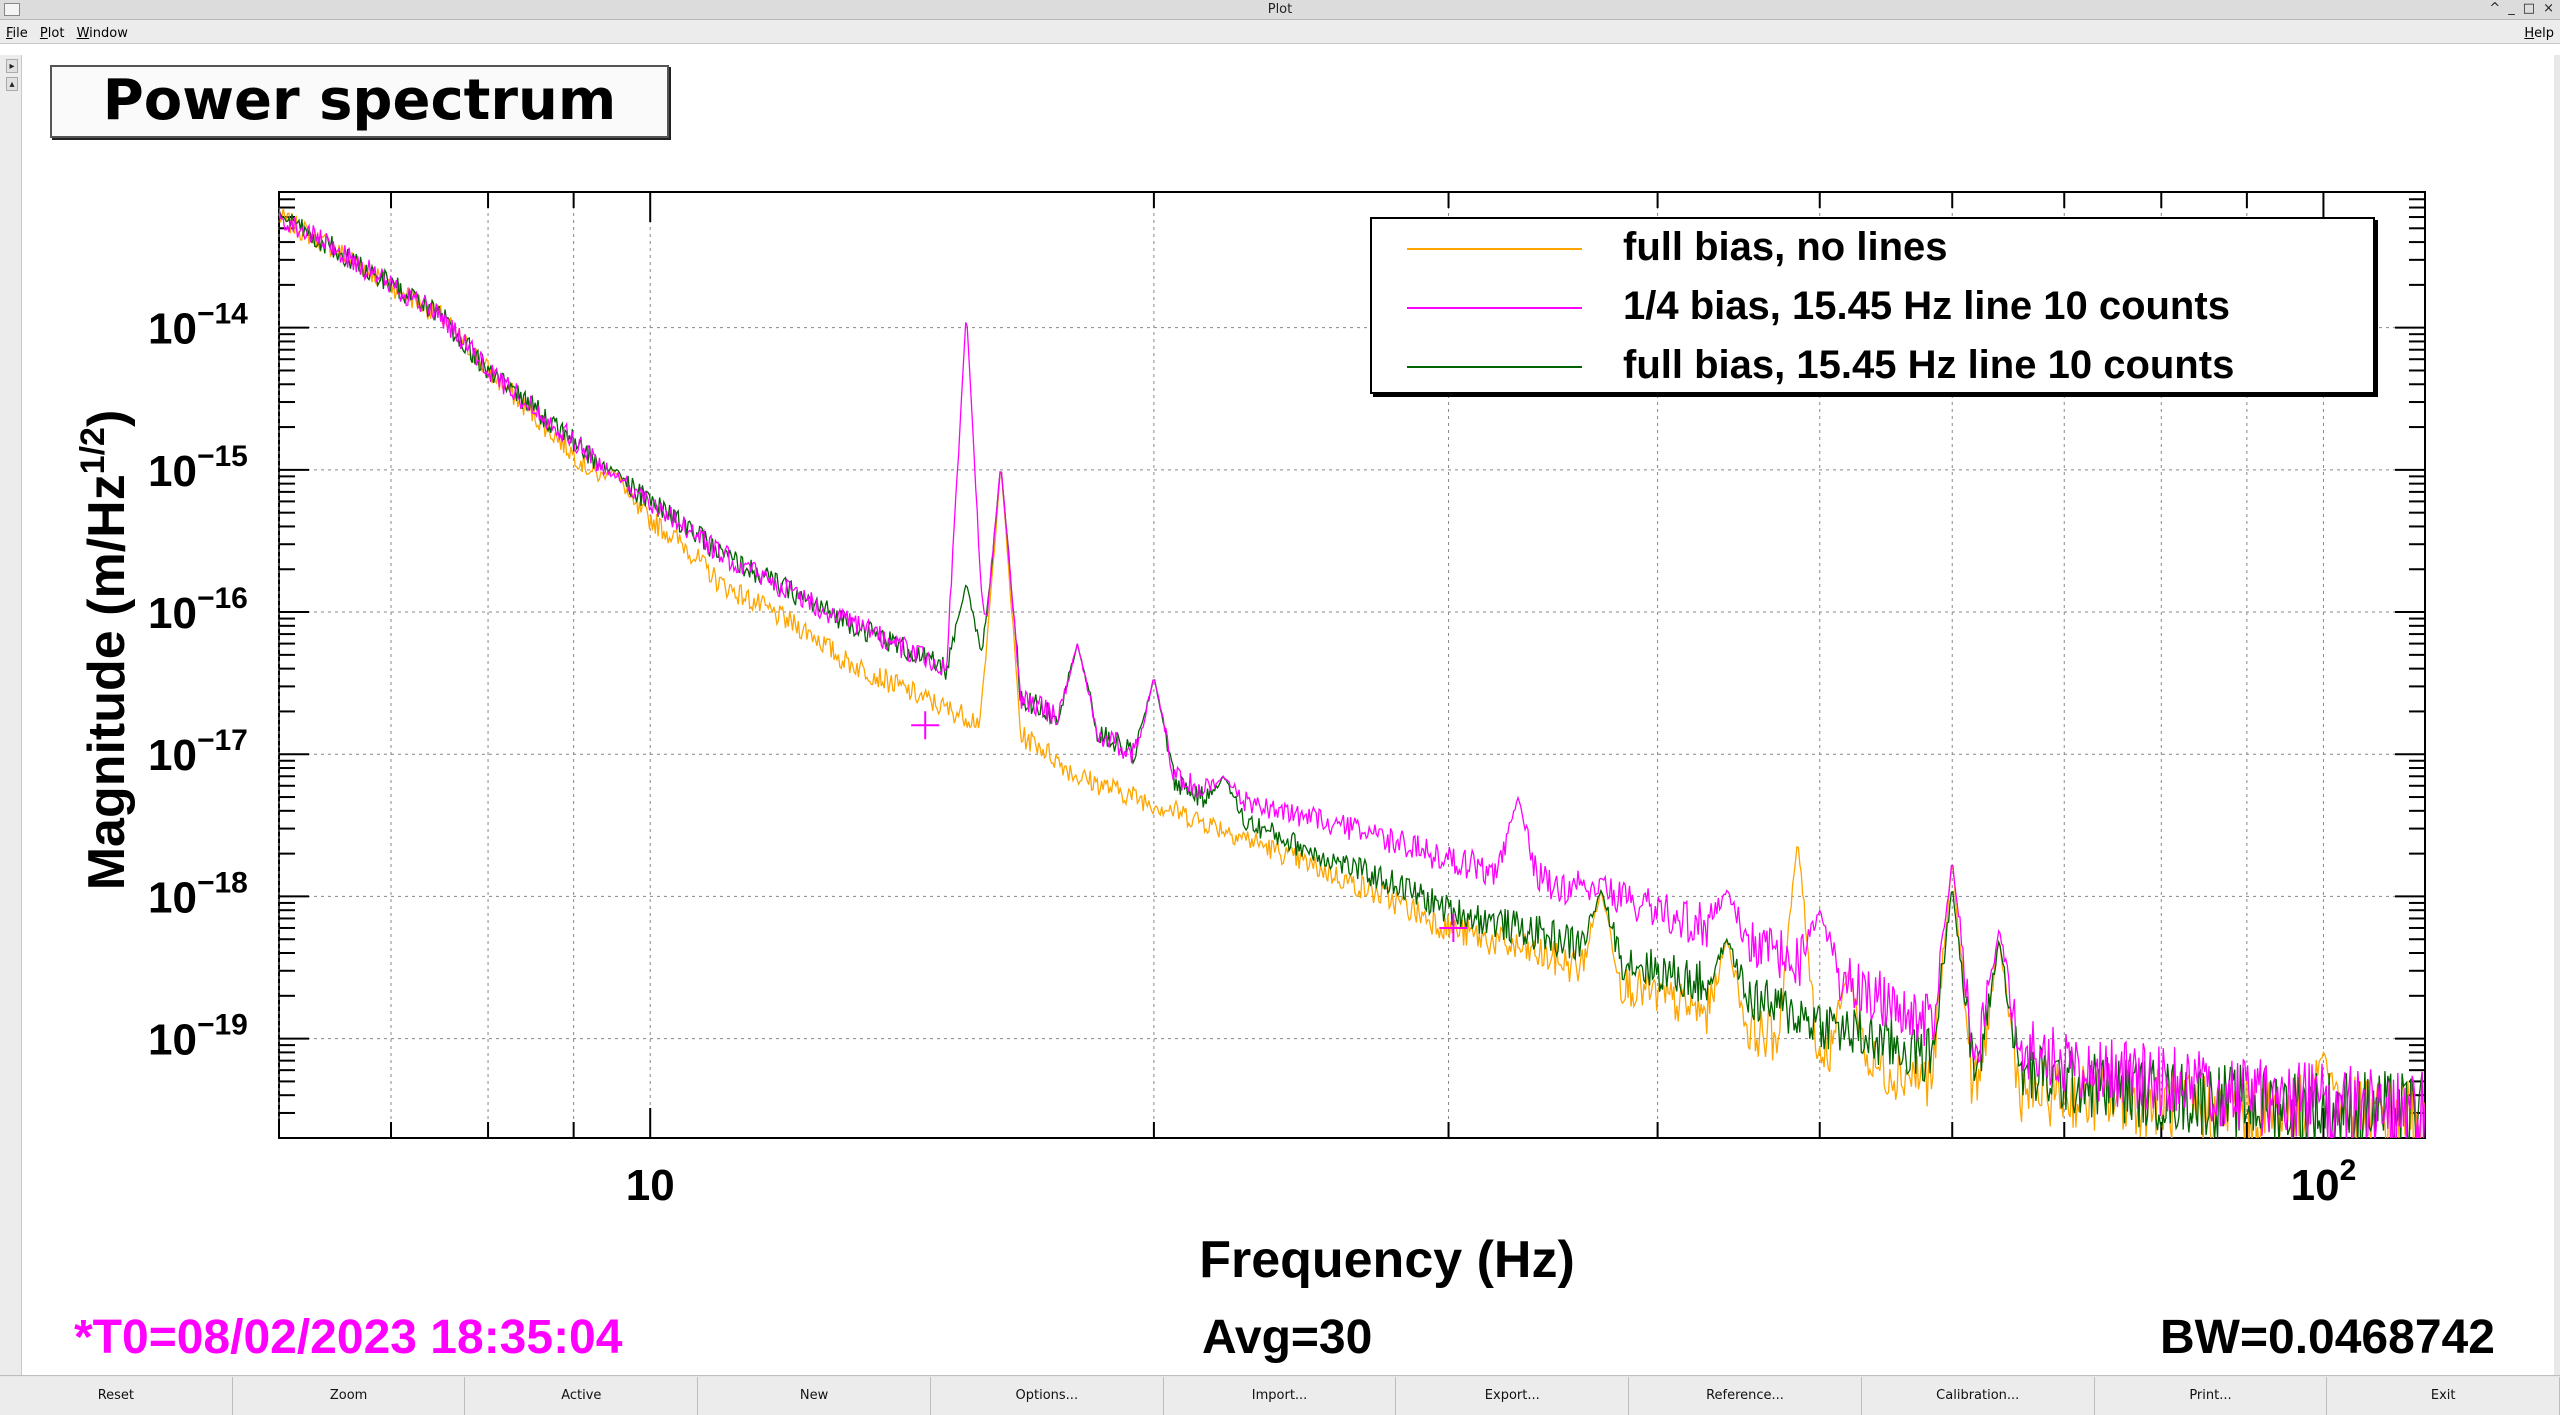 The image size is (2560, 1415). Describe the element at coordinates (1280, 32) in the screenshot. I see `menubar: File Plot Window Help` at that location.